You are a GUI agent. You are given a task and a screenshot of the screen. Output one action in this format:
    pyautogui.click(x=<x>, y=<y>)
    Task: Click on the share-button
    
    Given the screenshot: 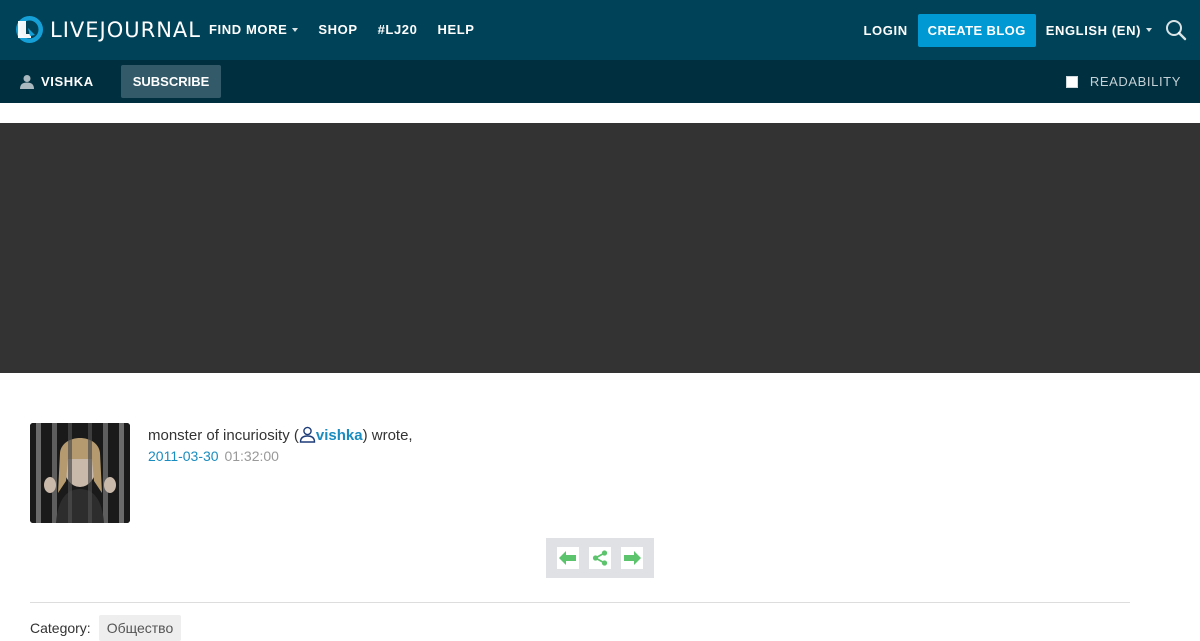 What is the action you would take?
    pyautogui.click(x=600, y=558)
    